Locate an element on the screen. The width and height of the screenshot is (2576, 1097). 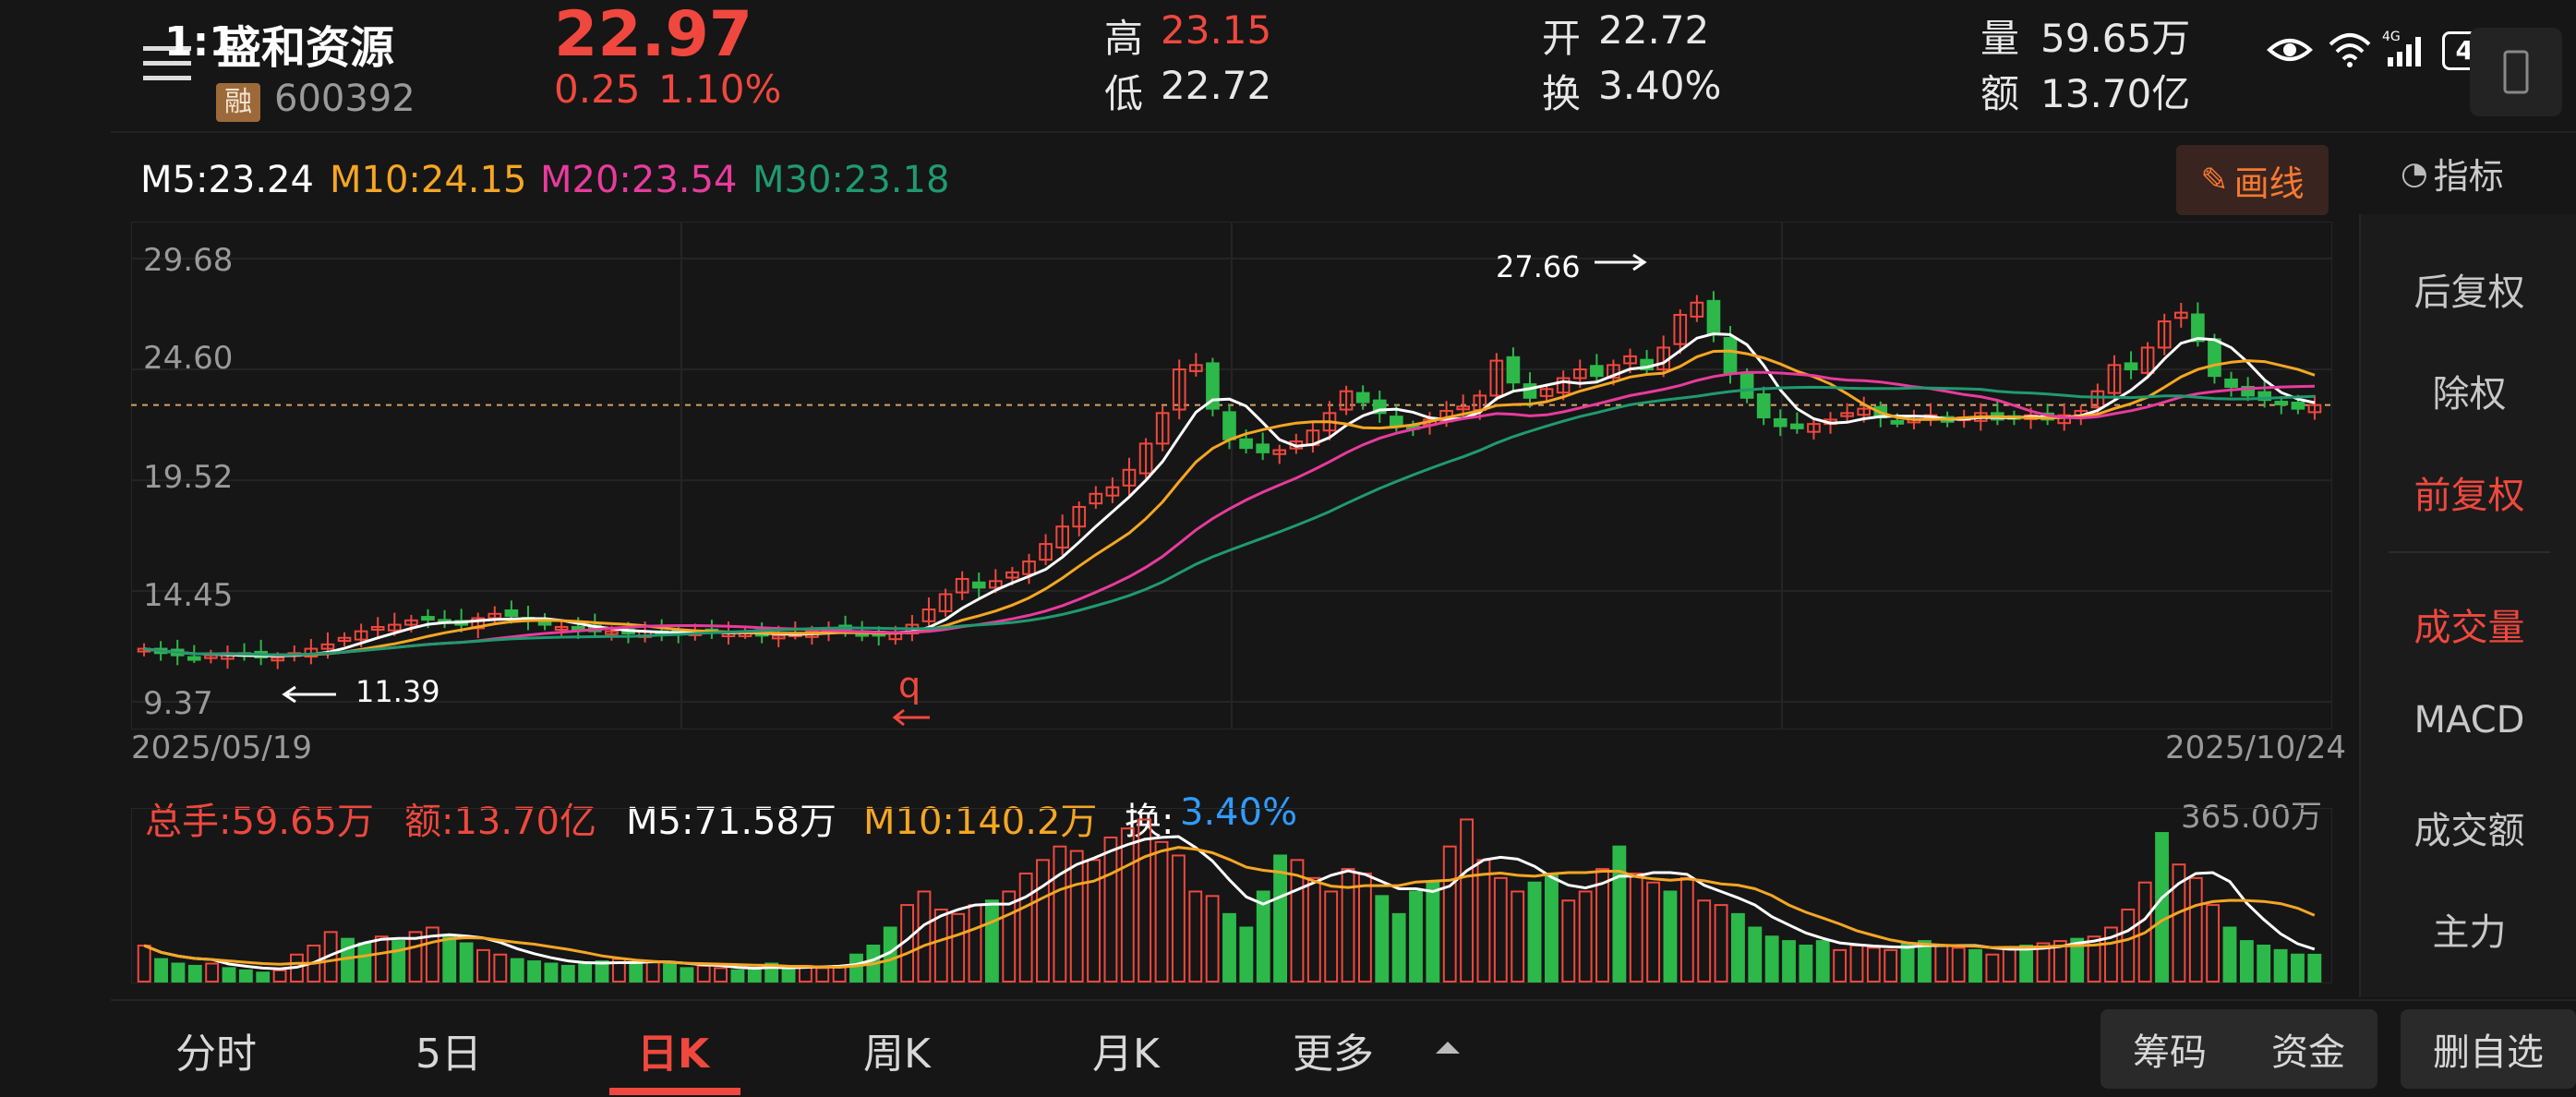
indicator-button: ◔ 指标 is located at coordinates (2452, 174).